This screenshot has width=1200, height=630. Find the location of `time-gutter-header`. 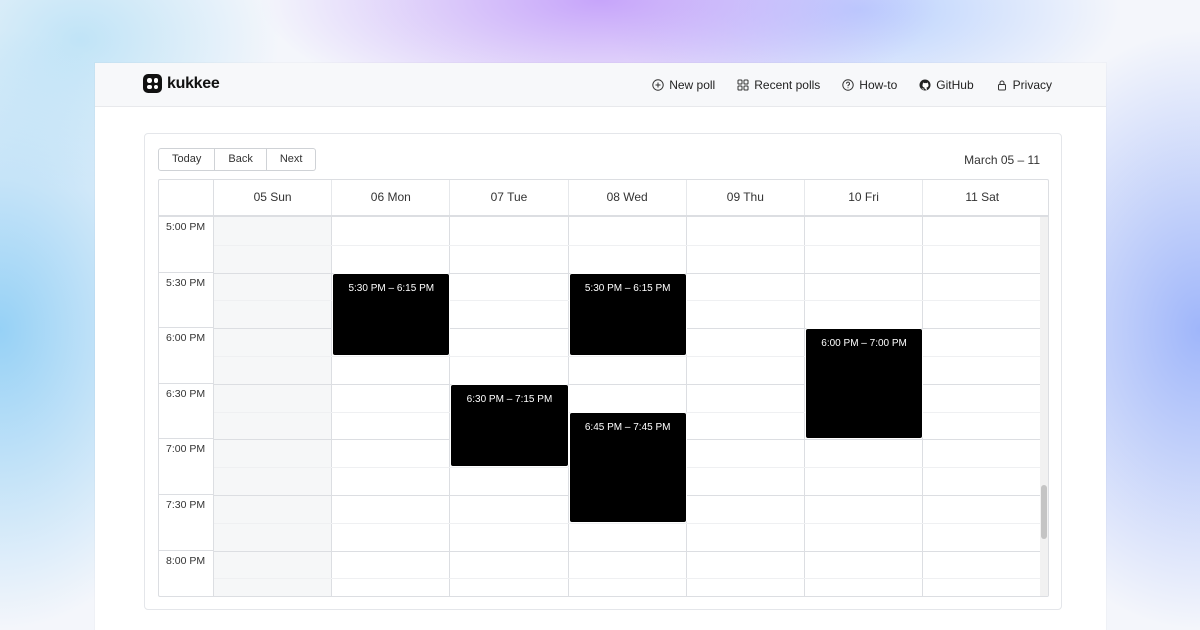

time-gutter-header is located at coordinates (186, 197).